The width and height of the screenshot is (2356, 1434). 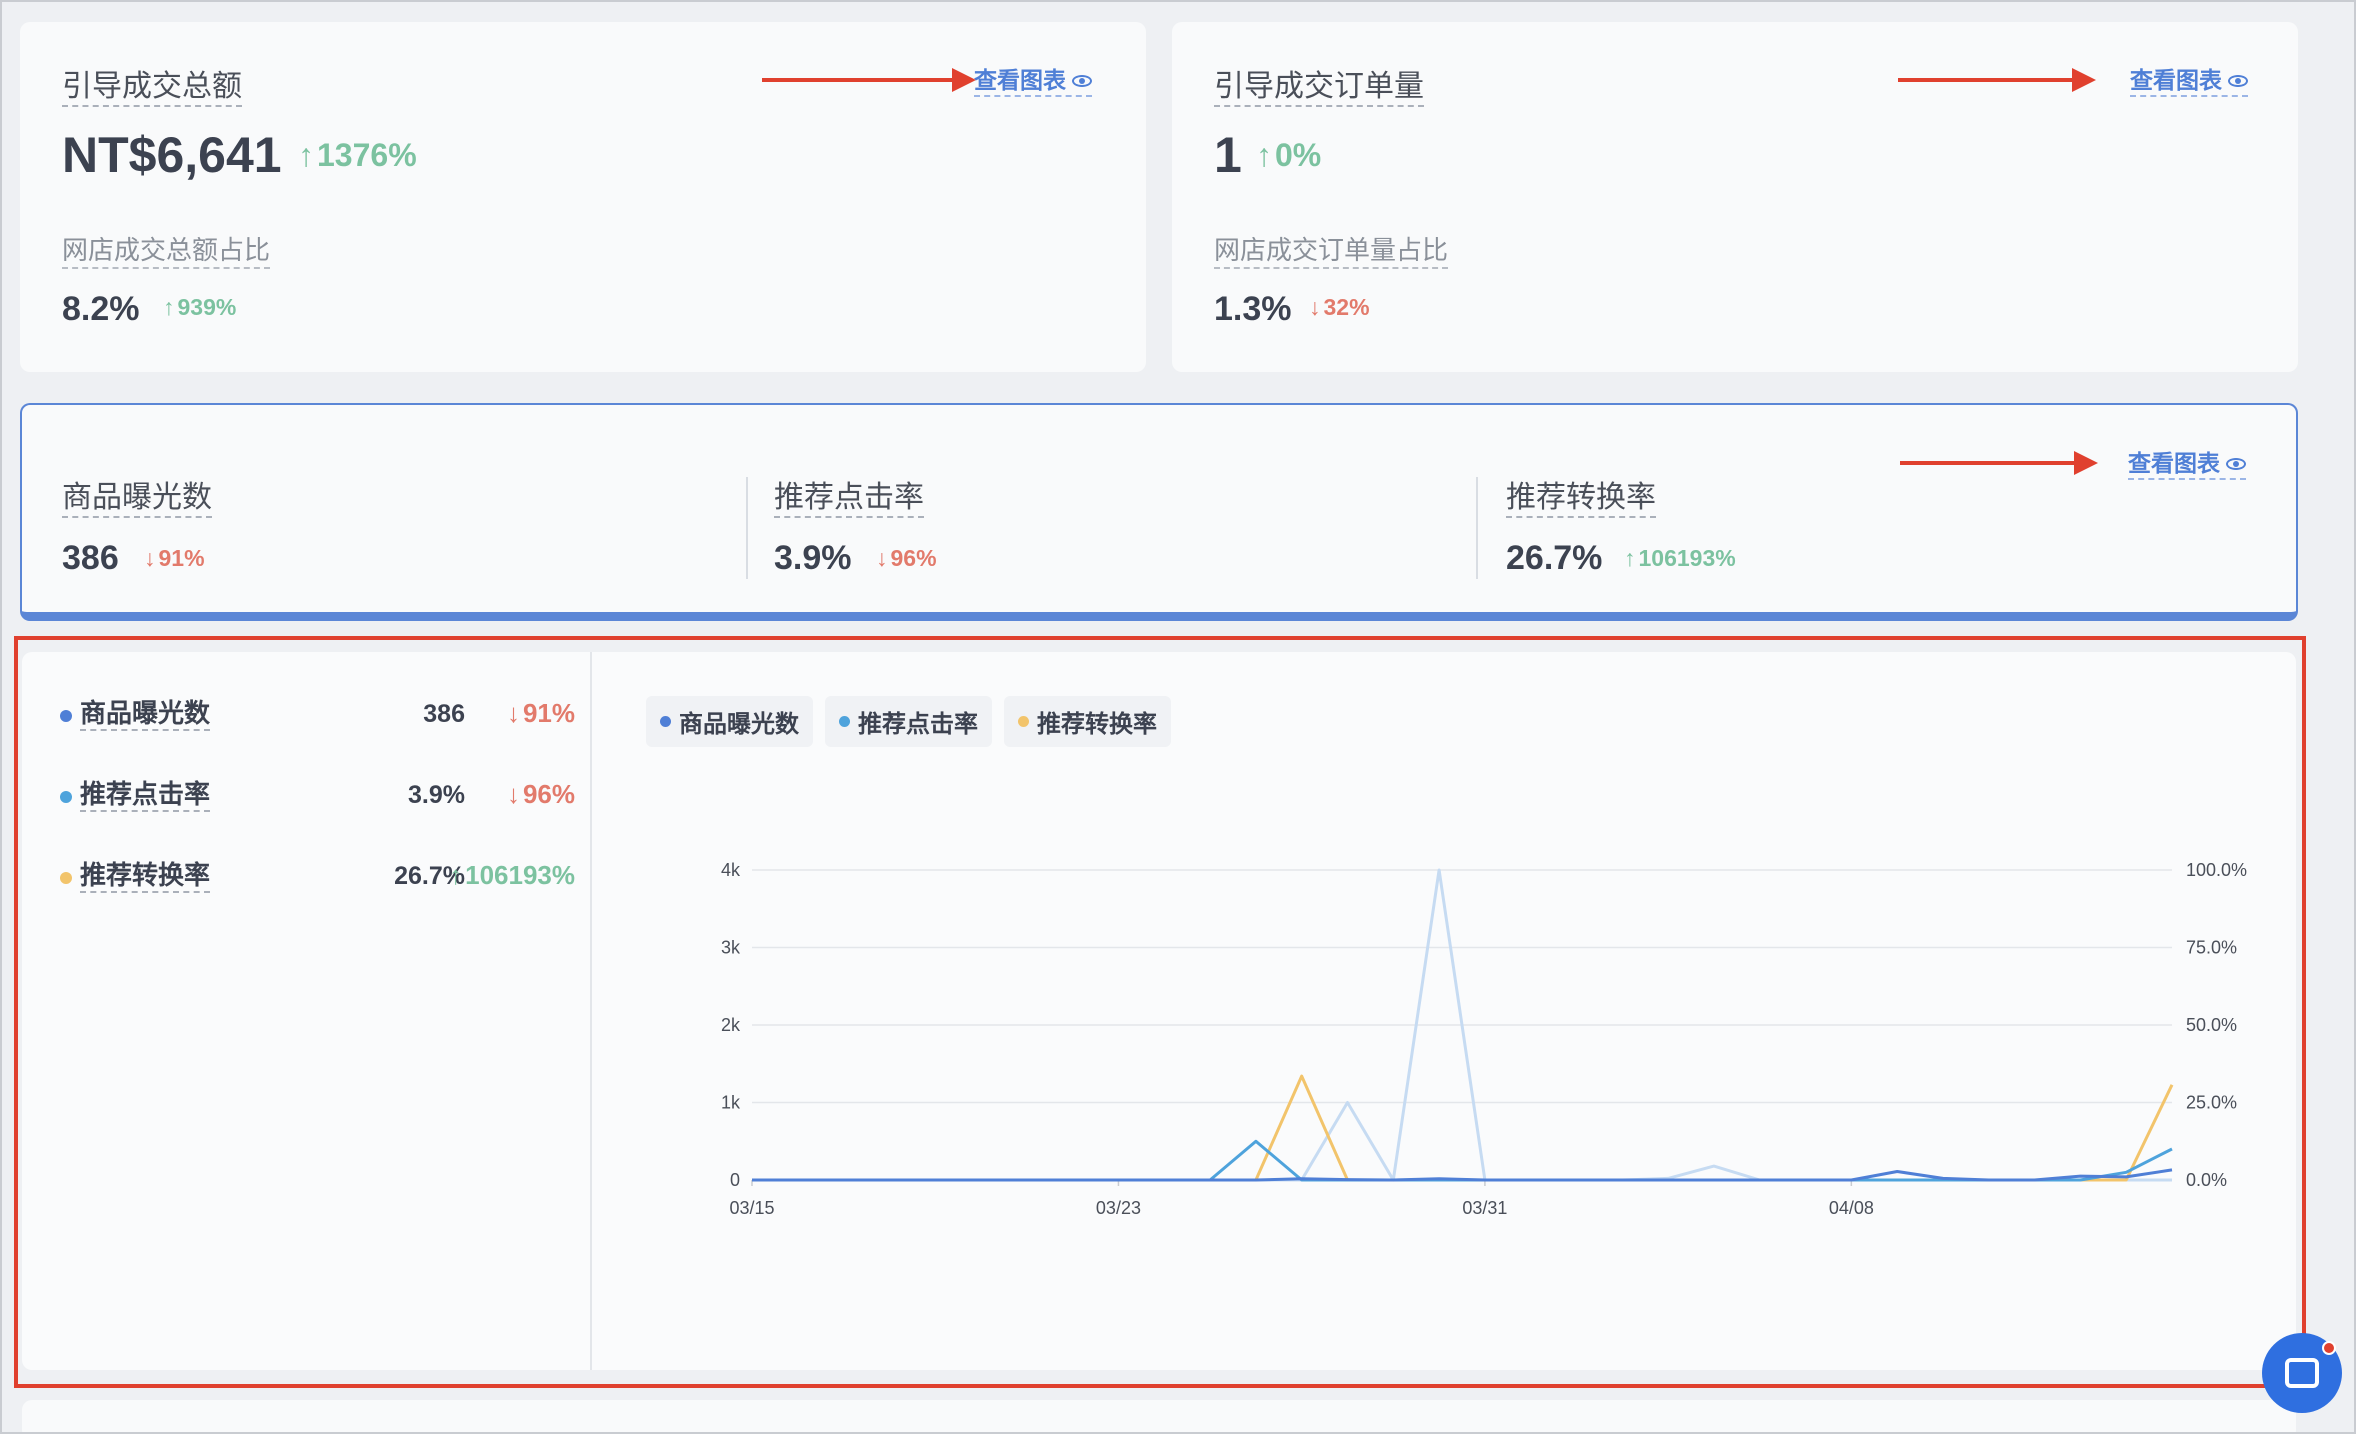 What do you see at coordinates (2329, 1348) in the screenshot?
I see `notification-dot` at bounding box center [2329, 1348].